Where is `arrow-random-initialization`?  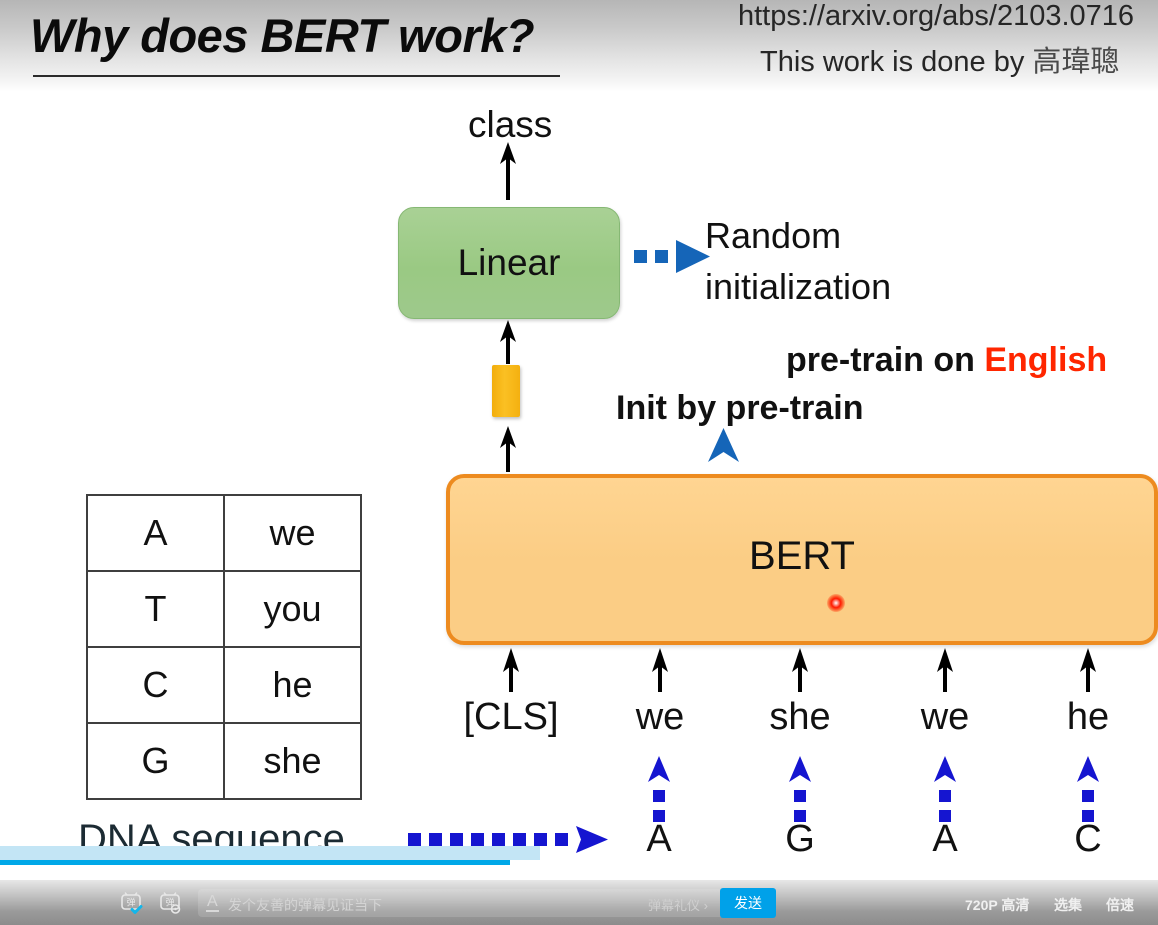
arrow-random-initialization is located at coordinates (672, 256).